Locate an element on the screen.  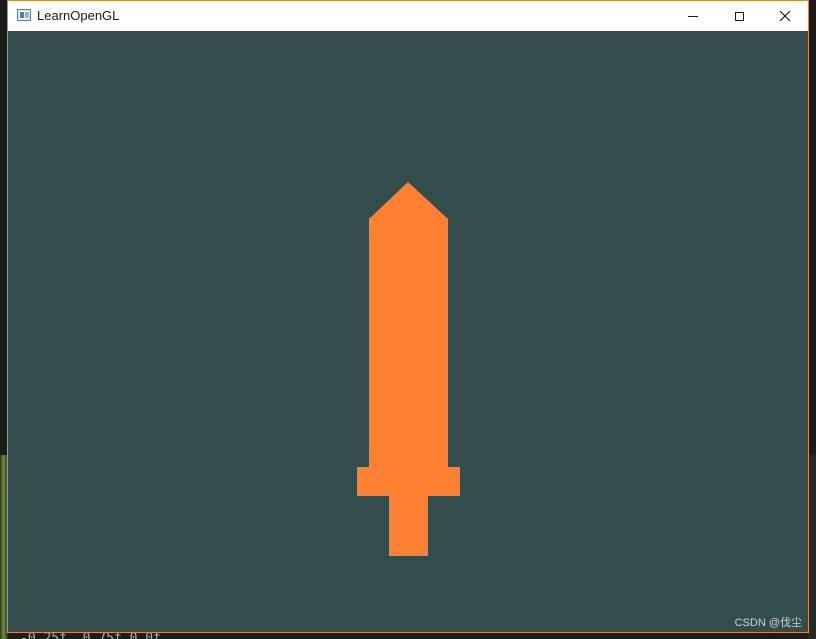
watermark: CSDN @伐尘 is located at coordinates (768, 623).